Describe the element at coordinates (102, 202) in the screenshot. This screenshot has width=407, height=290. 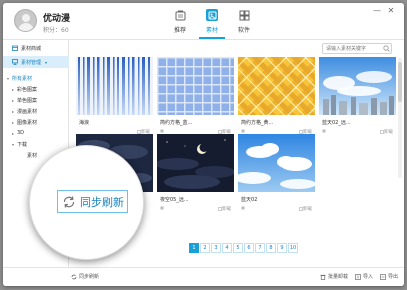
I see `sync-refresh-zoomed-label: 同步刷新` at that location.